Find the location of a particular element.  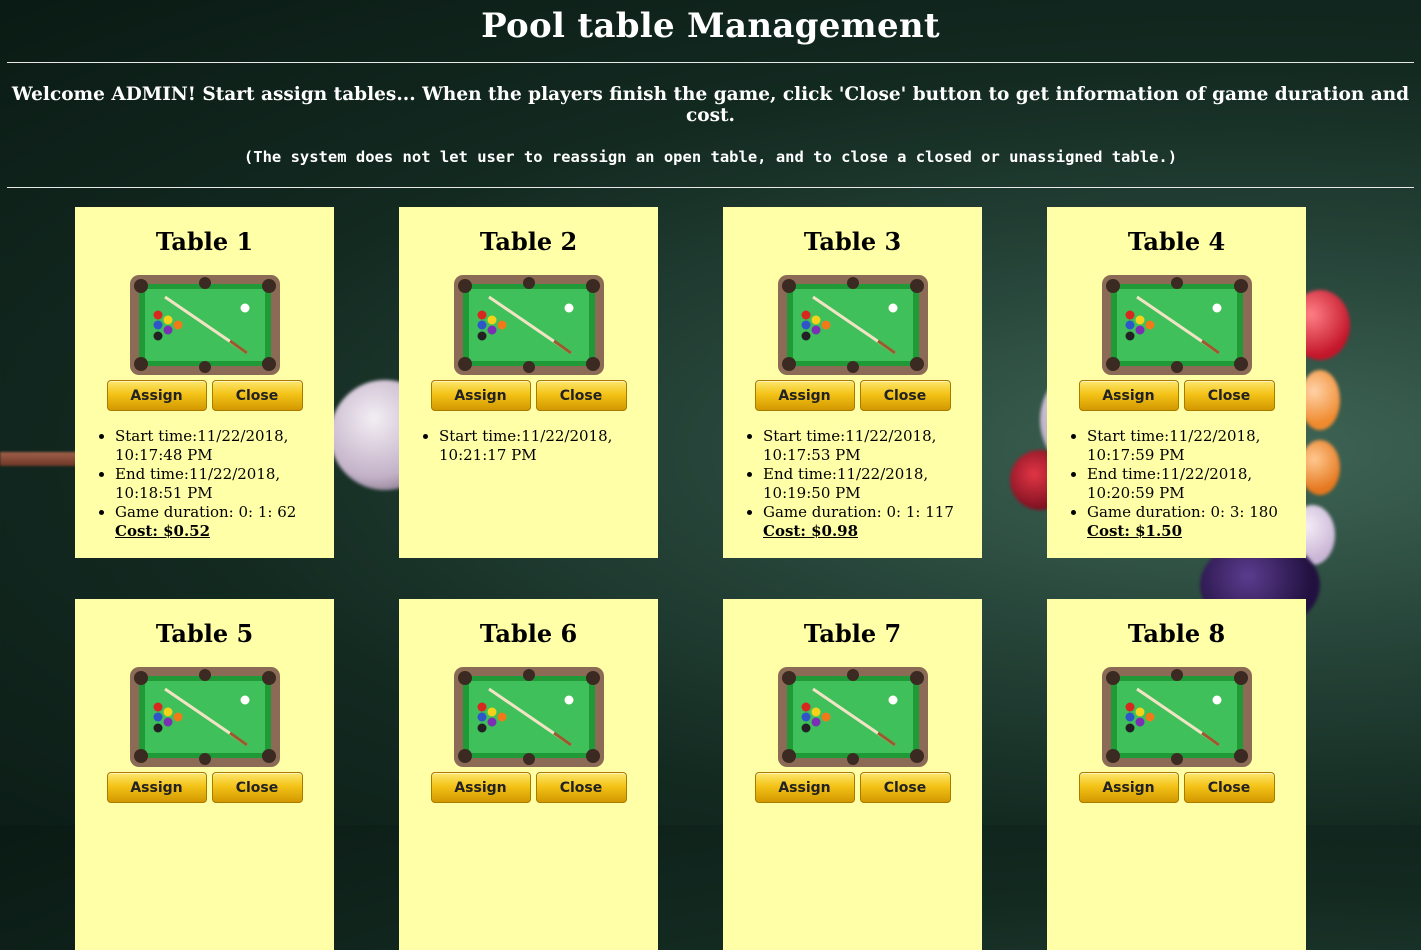

game-duration-text: Game duration: 0: 3: 180 is located at coordinates (1182, 512).